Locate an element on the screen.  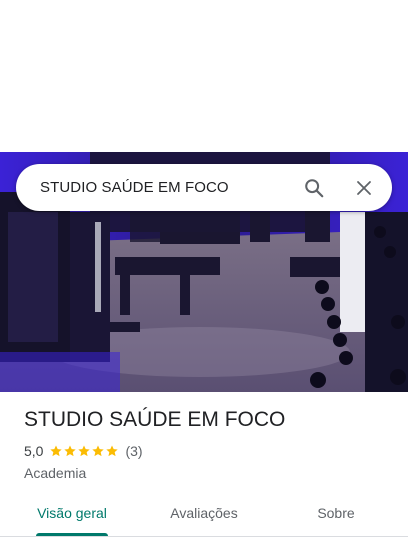
rating-row: 5,0 (3) is located at coordinates (83, 451).